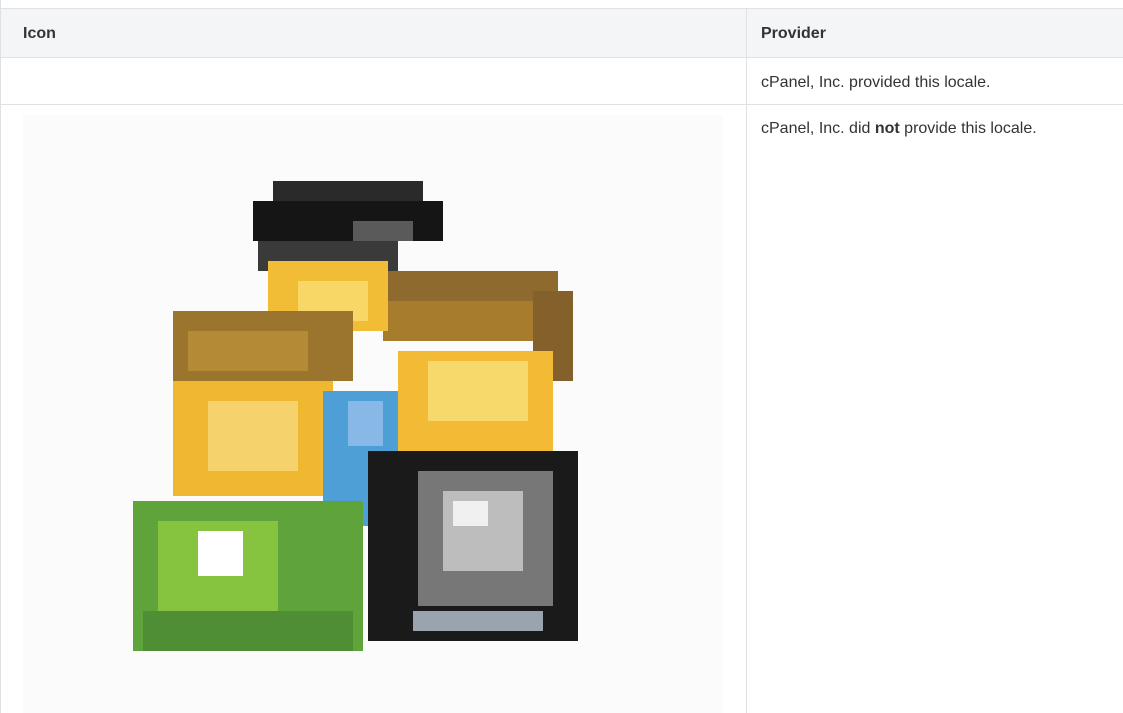 This screenshot has height=713, width=1123. Describe the element at coordinates (562, 33) in the screenshot. I see `table-header-row: Icon Provider` at that location.